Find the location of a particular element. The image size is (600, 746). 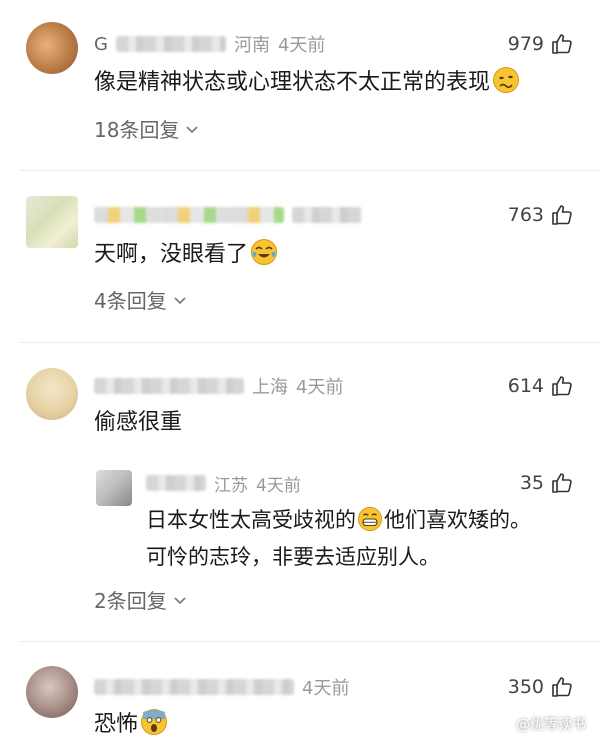

reply-text: 日本女性太高受歧视的 他们喜欢矮的。 可怜的志玲，非要去适应别人。 is located at coordinates (338, 538).